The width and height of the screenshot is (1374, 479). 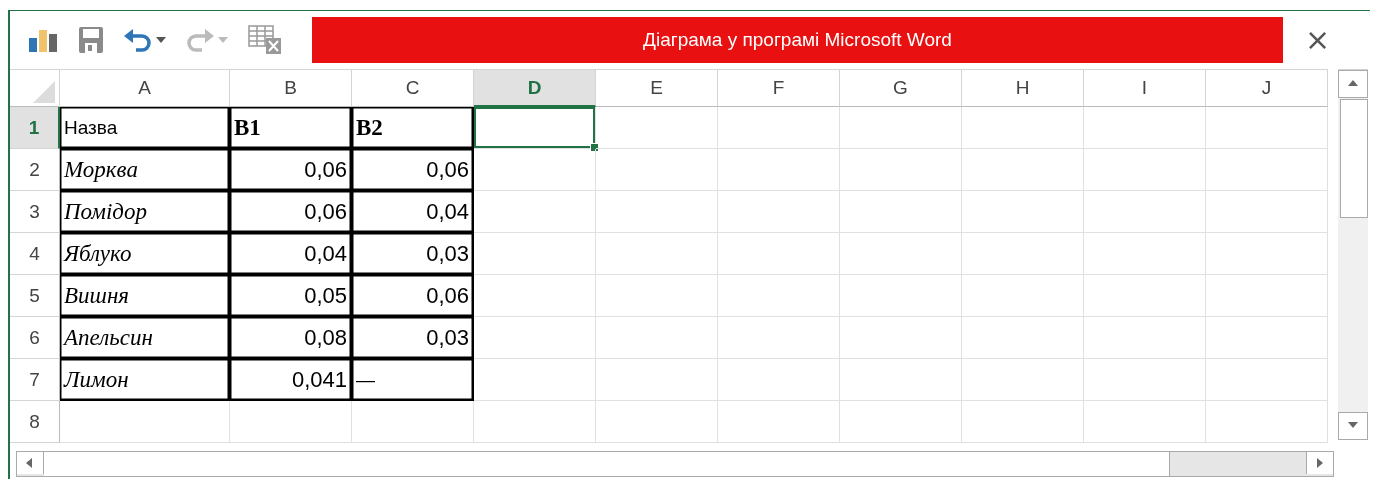 I want to click on triangle-icon, so click(x=44, y=92).